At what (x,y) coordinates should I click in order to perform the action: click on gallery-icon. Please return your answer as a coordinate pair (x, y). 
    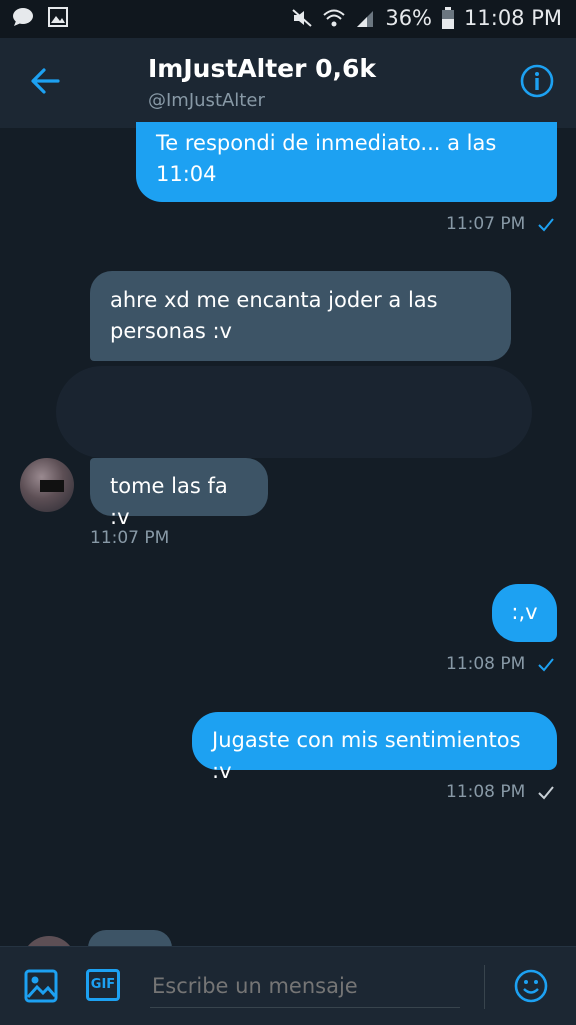
    Looking at the image, I should click on (58, 17).